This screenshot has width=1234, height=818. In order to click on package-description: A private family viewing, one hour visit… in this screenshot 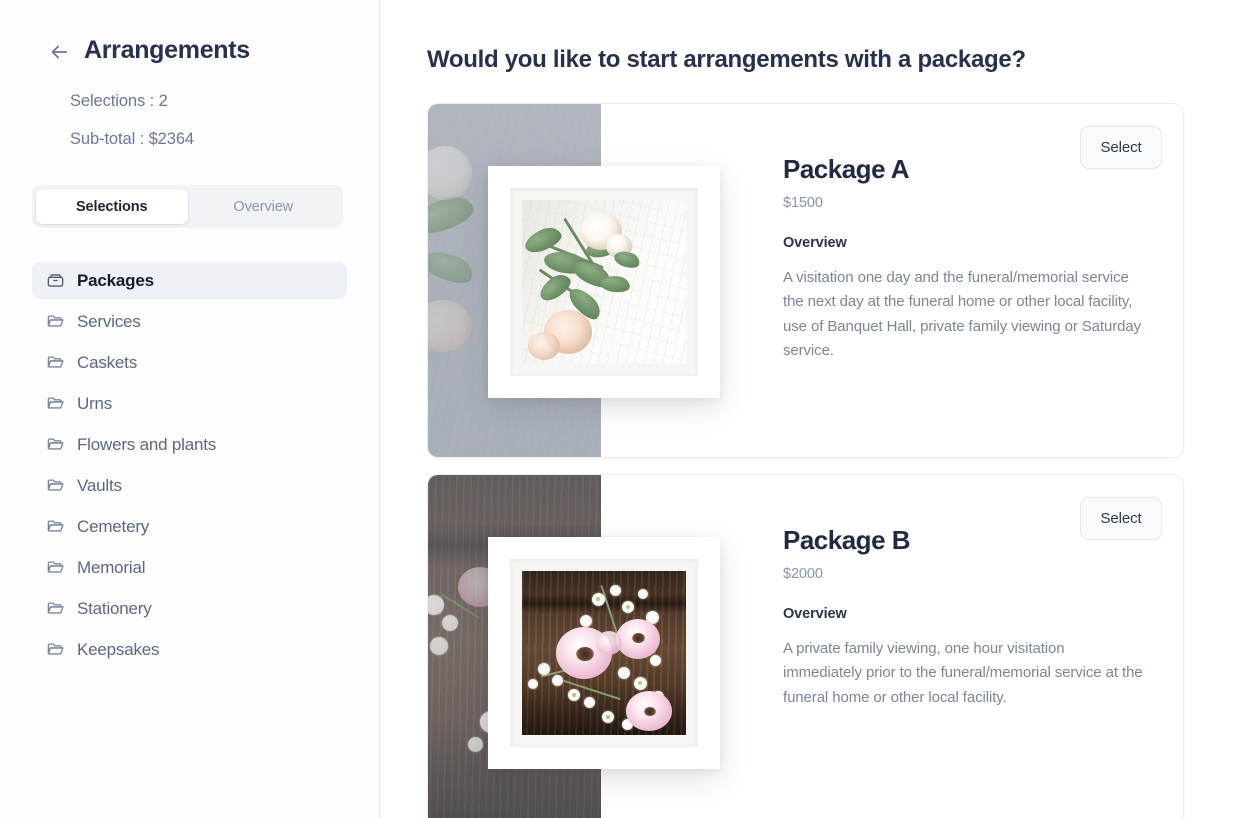, I will do `click(963, 673)`.